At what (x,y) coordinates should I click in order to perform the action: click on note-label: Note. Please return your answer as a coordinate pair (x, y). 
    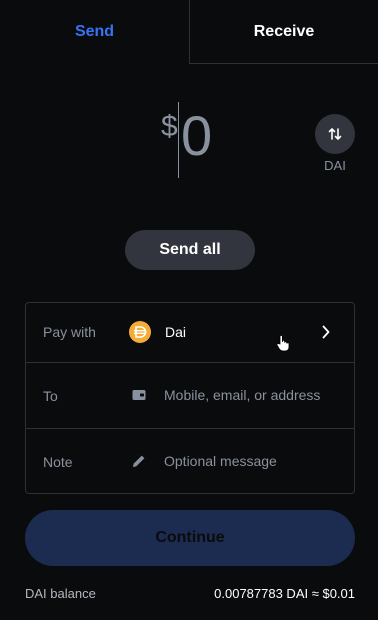
    Looking at the image, I should click on (58, 462).